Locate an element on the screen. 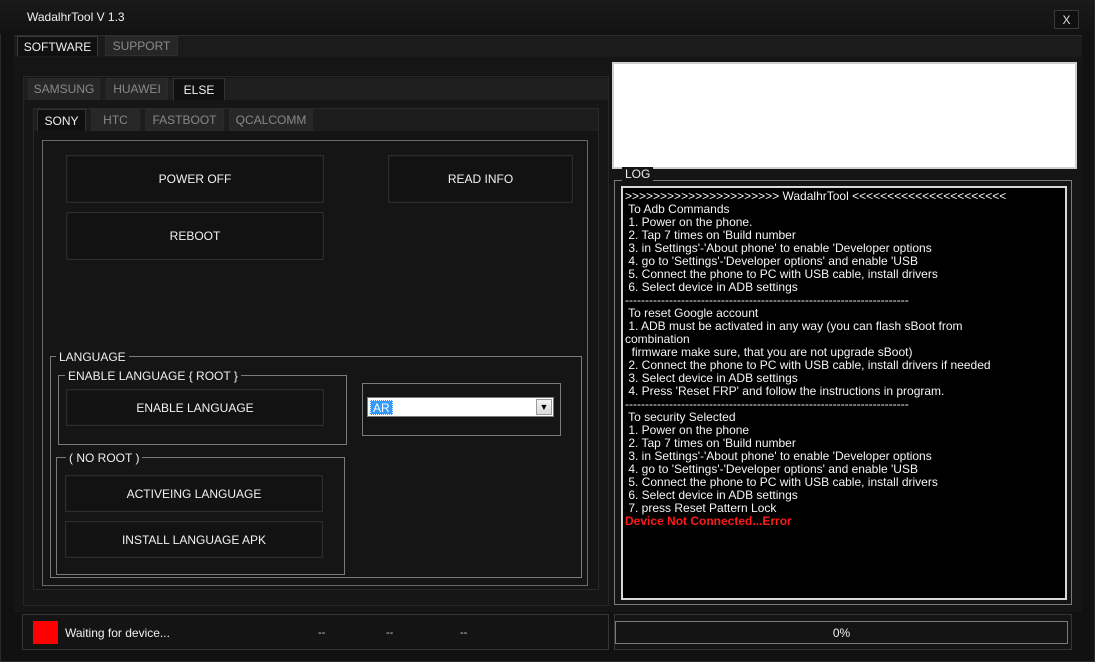 The width and height of the screenshot is (1095, 662). log-label: LOG is located at coordinates (638, 174).